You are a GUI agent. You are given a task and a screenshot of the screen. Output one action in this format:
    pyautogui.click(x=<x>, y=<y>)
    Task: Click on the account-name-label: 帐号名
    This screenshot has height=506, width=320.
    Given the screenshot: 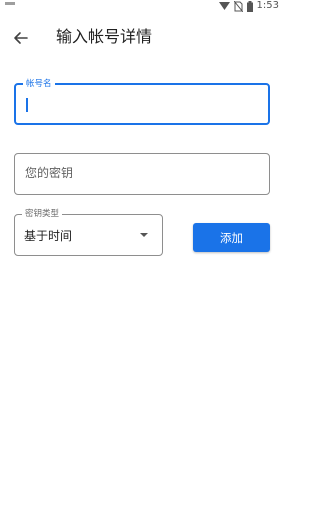 What is the action you would take?
    pyautogui.click(x=39, y=84)
    